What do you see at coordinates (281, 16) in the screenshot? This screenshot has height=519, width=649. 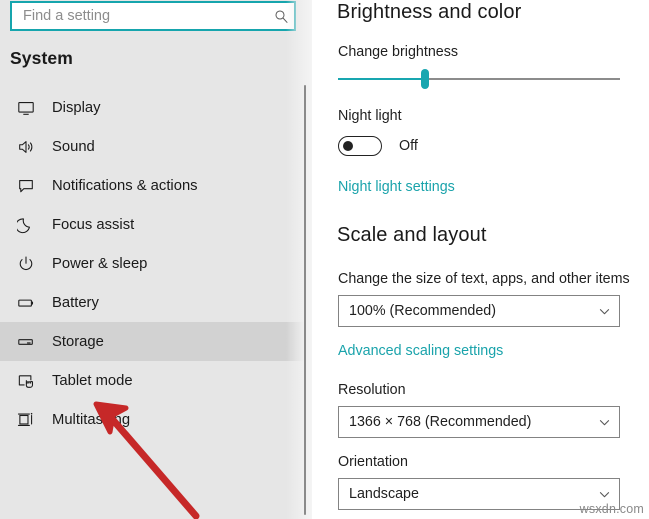 I see `search-icon` at bounding box center [281, 16].